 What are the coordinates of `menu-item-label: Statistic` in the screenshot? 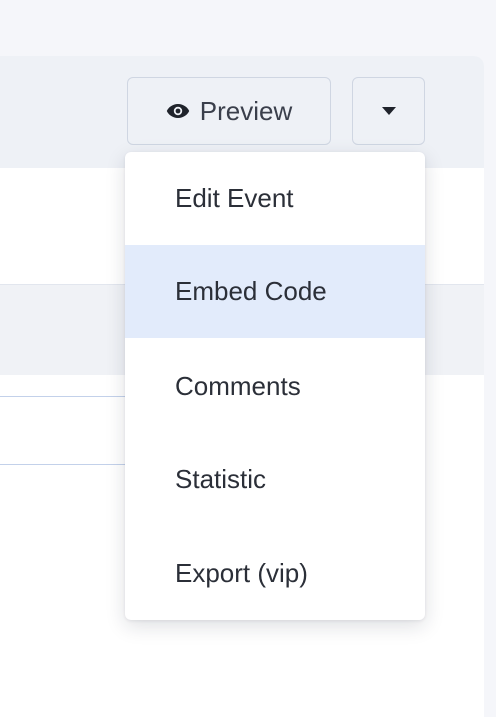 It's located at (221, 479).